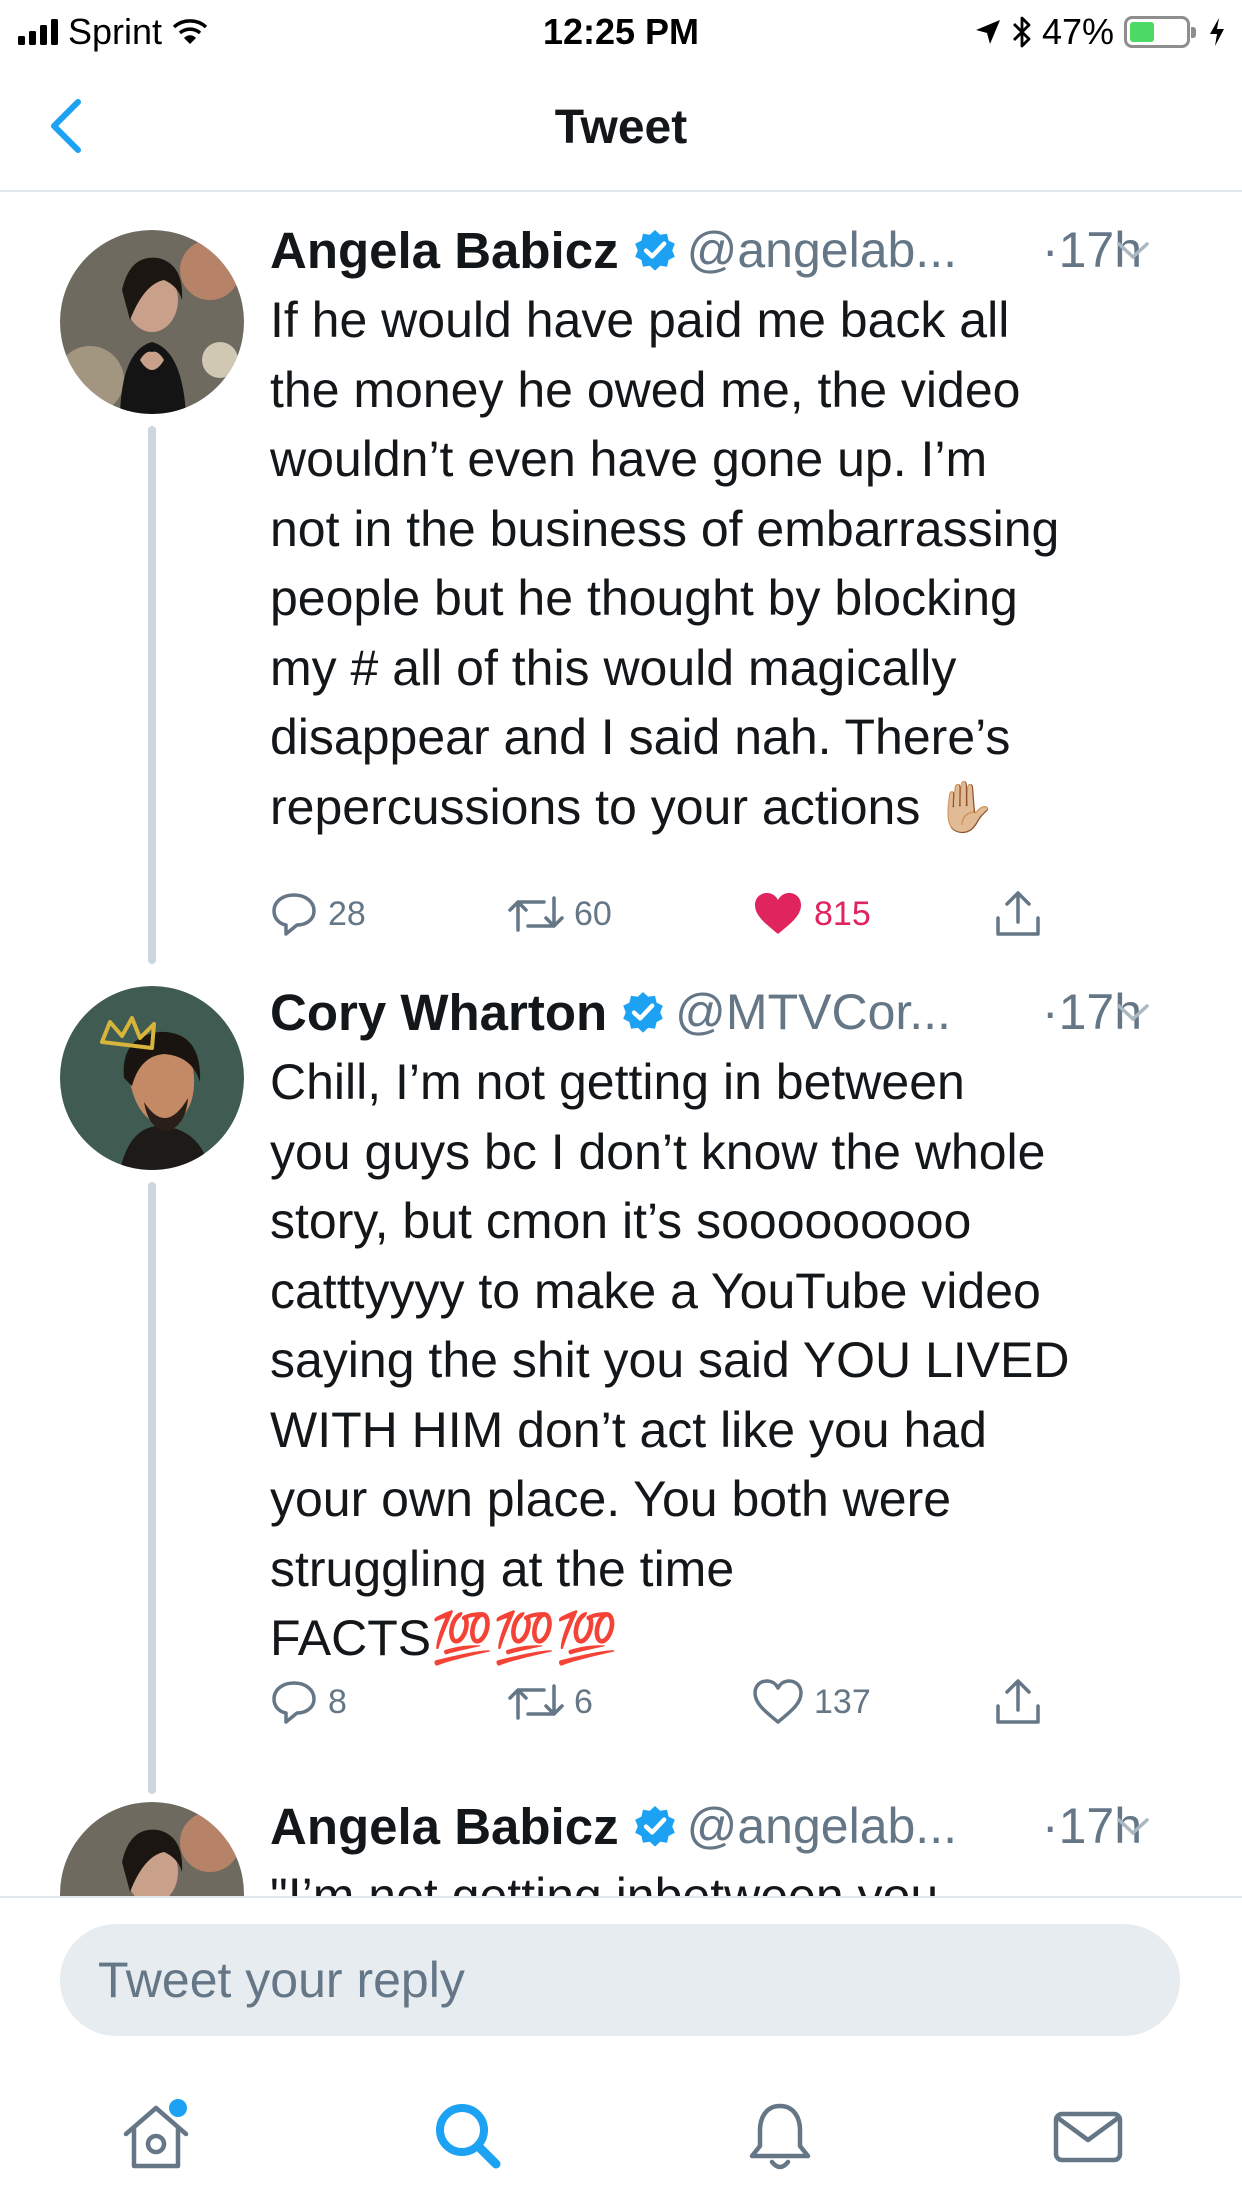 The image size is (1242, 2208). What do you see at coordinates (811, 1702) in the screenshot?
I see `like-button: 137` at bounding box center [811, 1702].